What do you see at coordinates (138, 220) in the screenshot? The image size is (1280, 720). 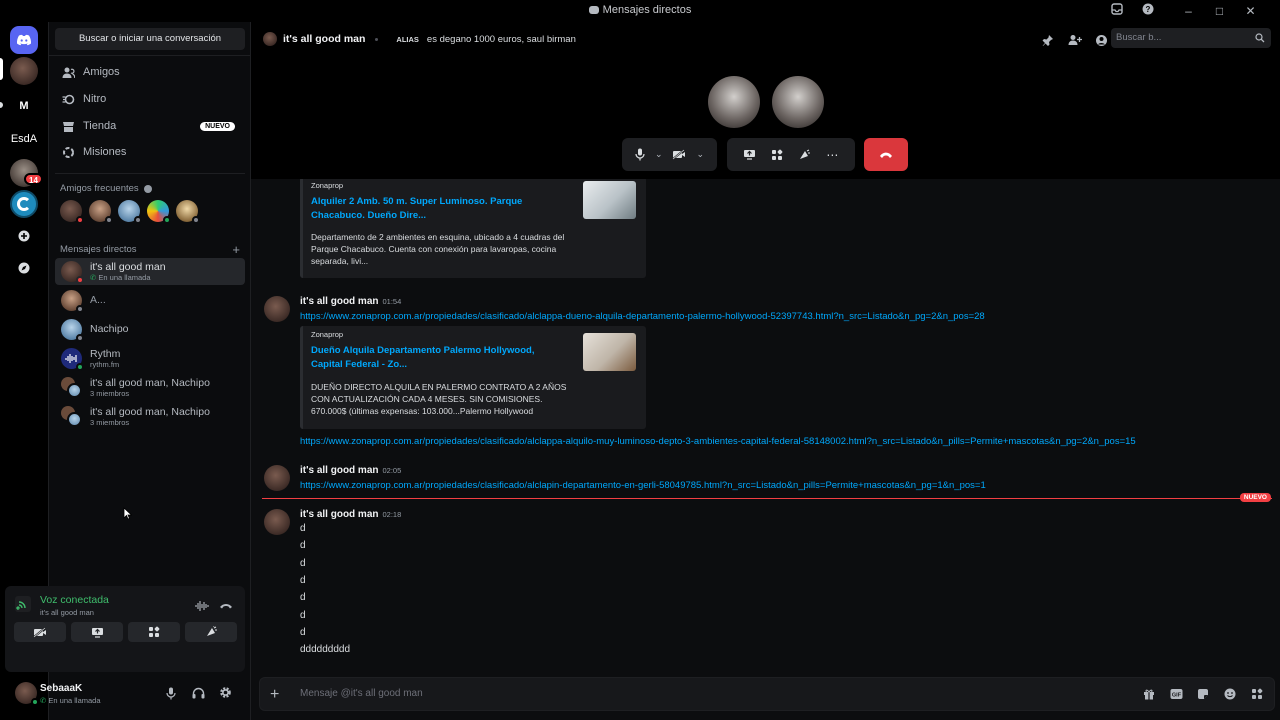 I see `status-offline-icon` at bounding box center [138, 220].